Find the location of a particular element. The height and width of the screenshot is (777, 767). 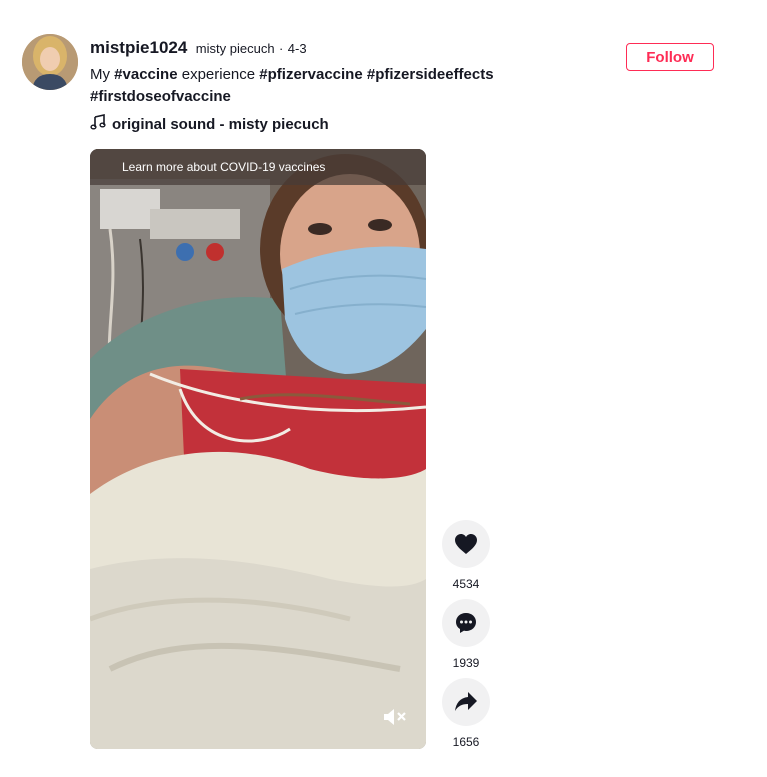

post-date: 4-3 is located at coordinates (297, 48).